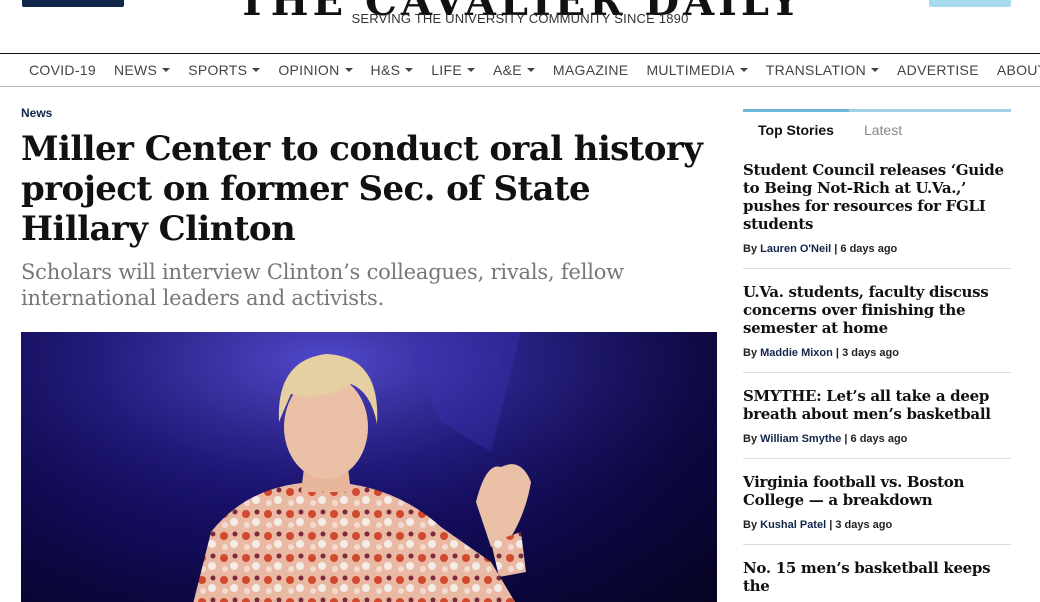 This screenshot has height=602, width=1040. Describe the element at coordinates (796, 128) in the screenshot. I see `tab-top-stories: Top Stories` at that location.